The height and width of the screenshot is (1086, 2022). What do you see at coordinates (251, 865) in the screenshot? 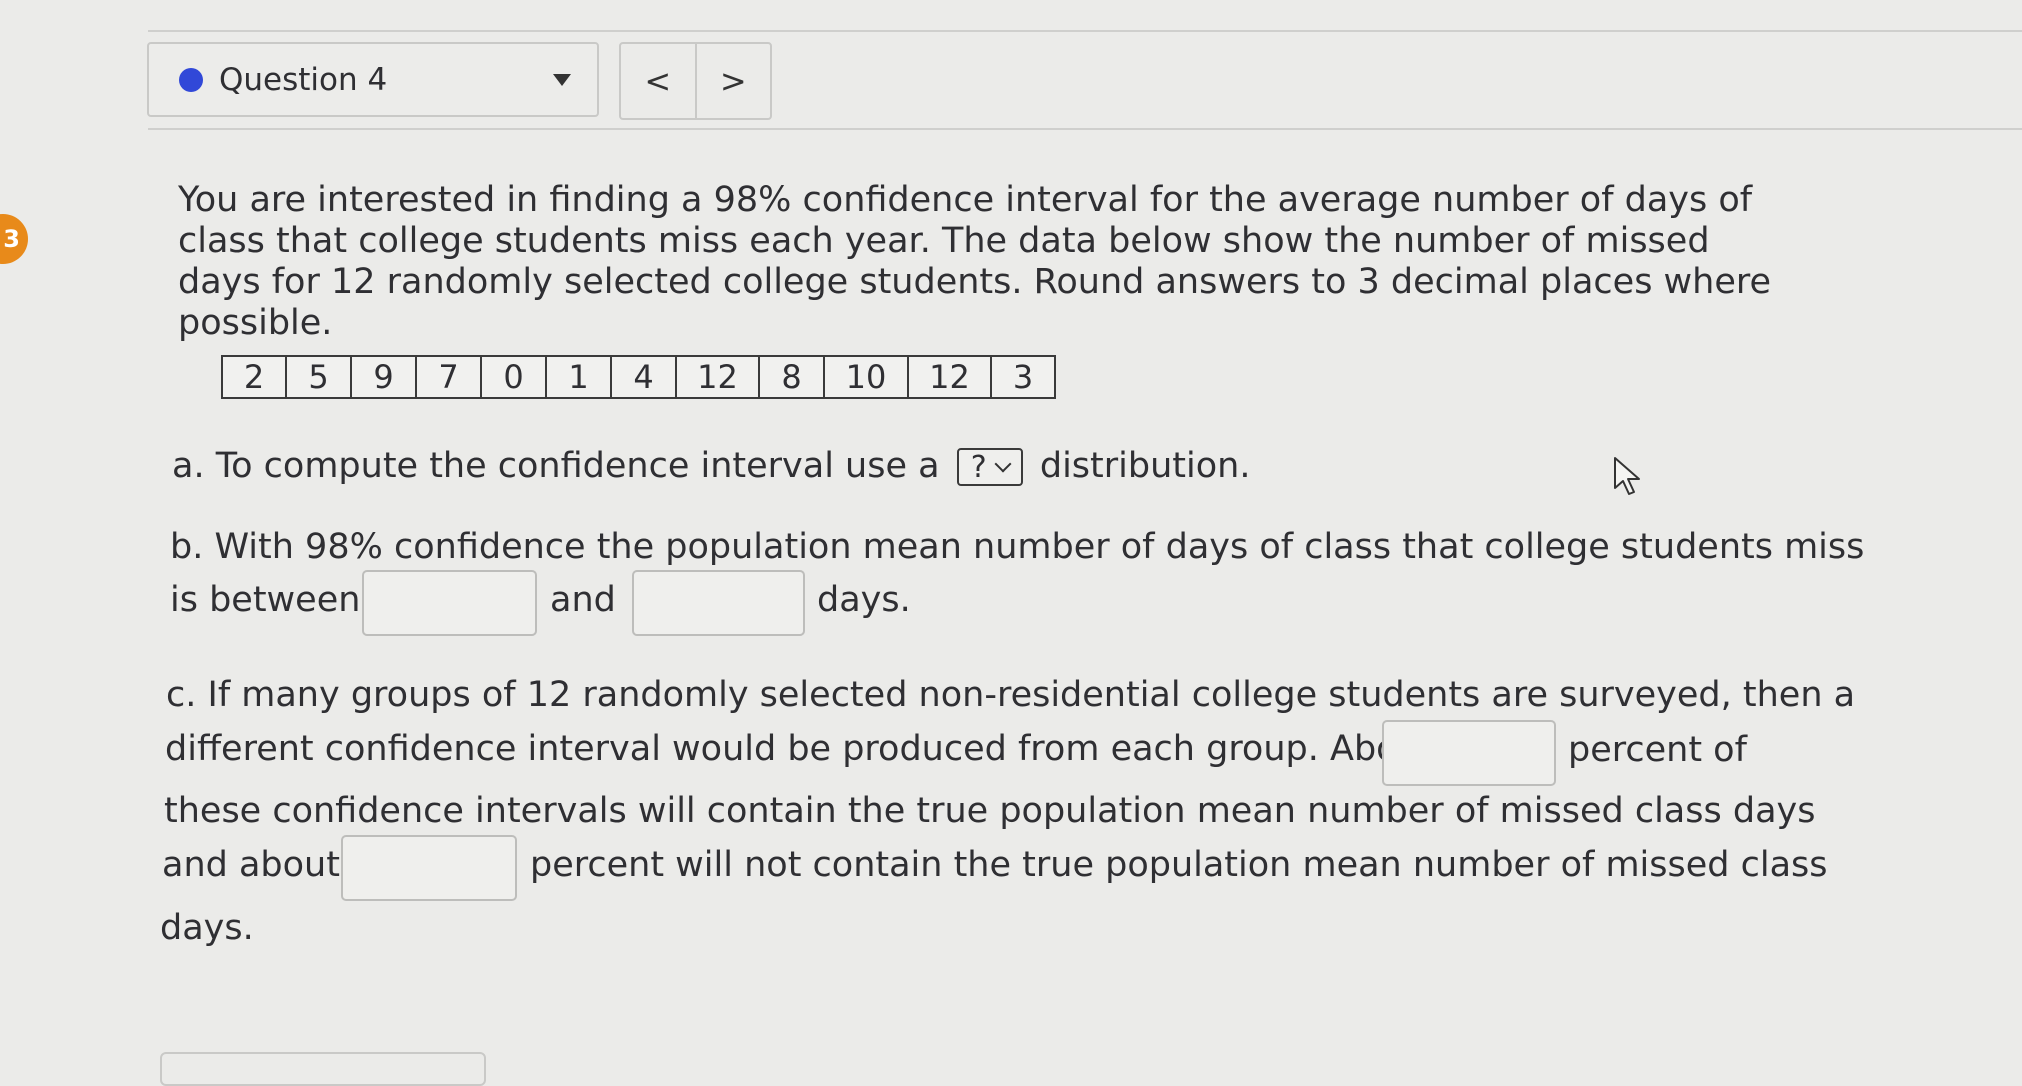
I see `part-c-line4-prefix: and about` at bounding box center [251, 865].